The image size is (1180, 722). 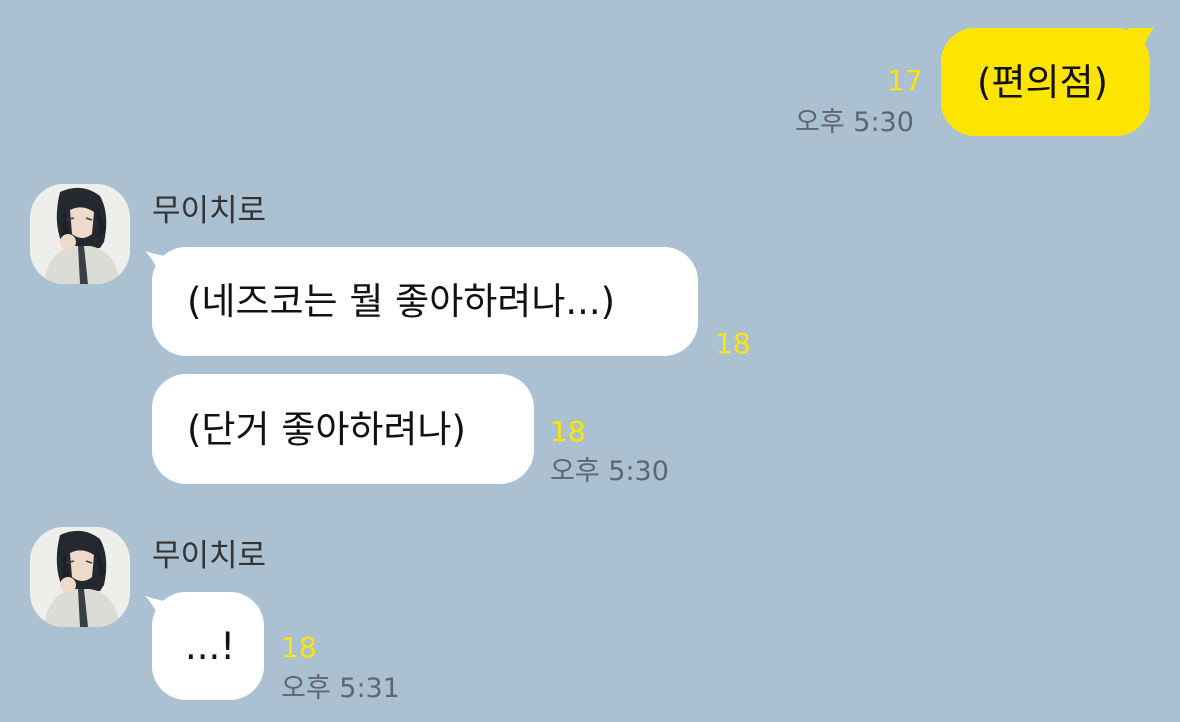 I want to click on unread-count: 17, so click(x=905, y=80).